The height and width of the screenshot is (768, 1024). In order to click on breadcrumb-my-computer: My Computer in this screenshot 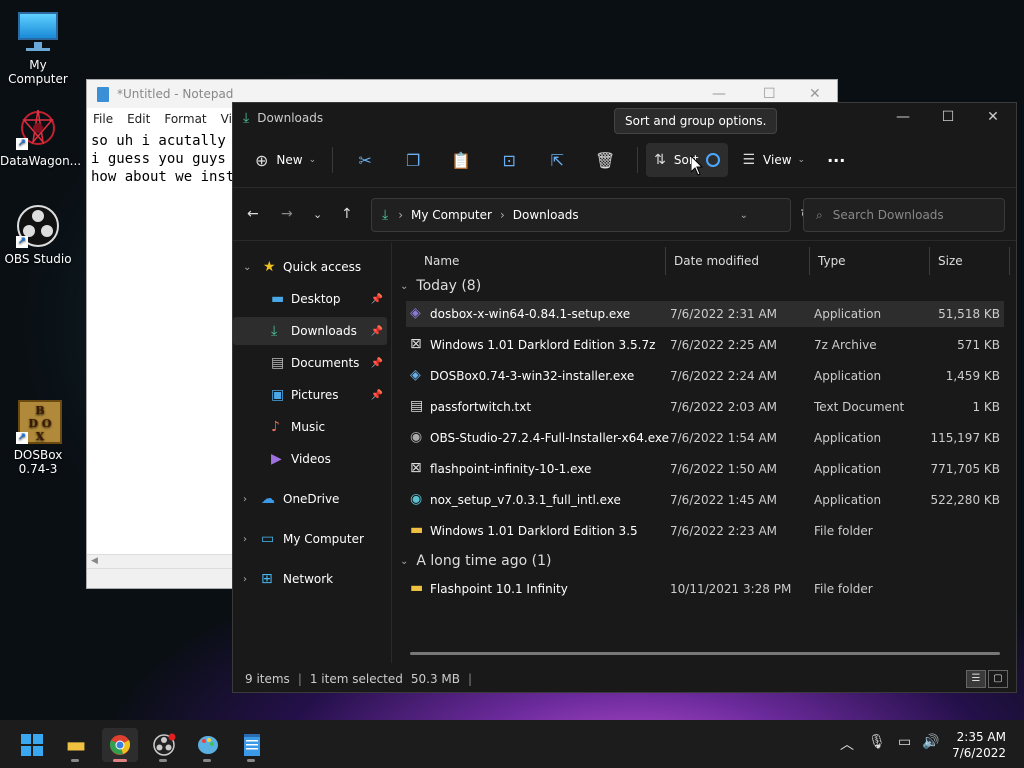, I will do `click(451, 215)`.